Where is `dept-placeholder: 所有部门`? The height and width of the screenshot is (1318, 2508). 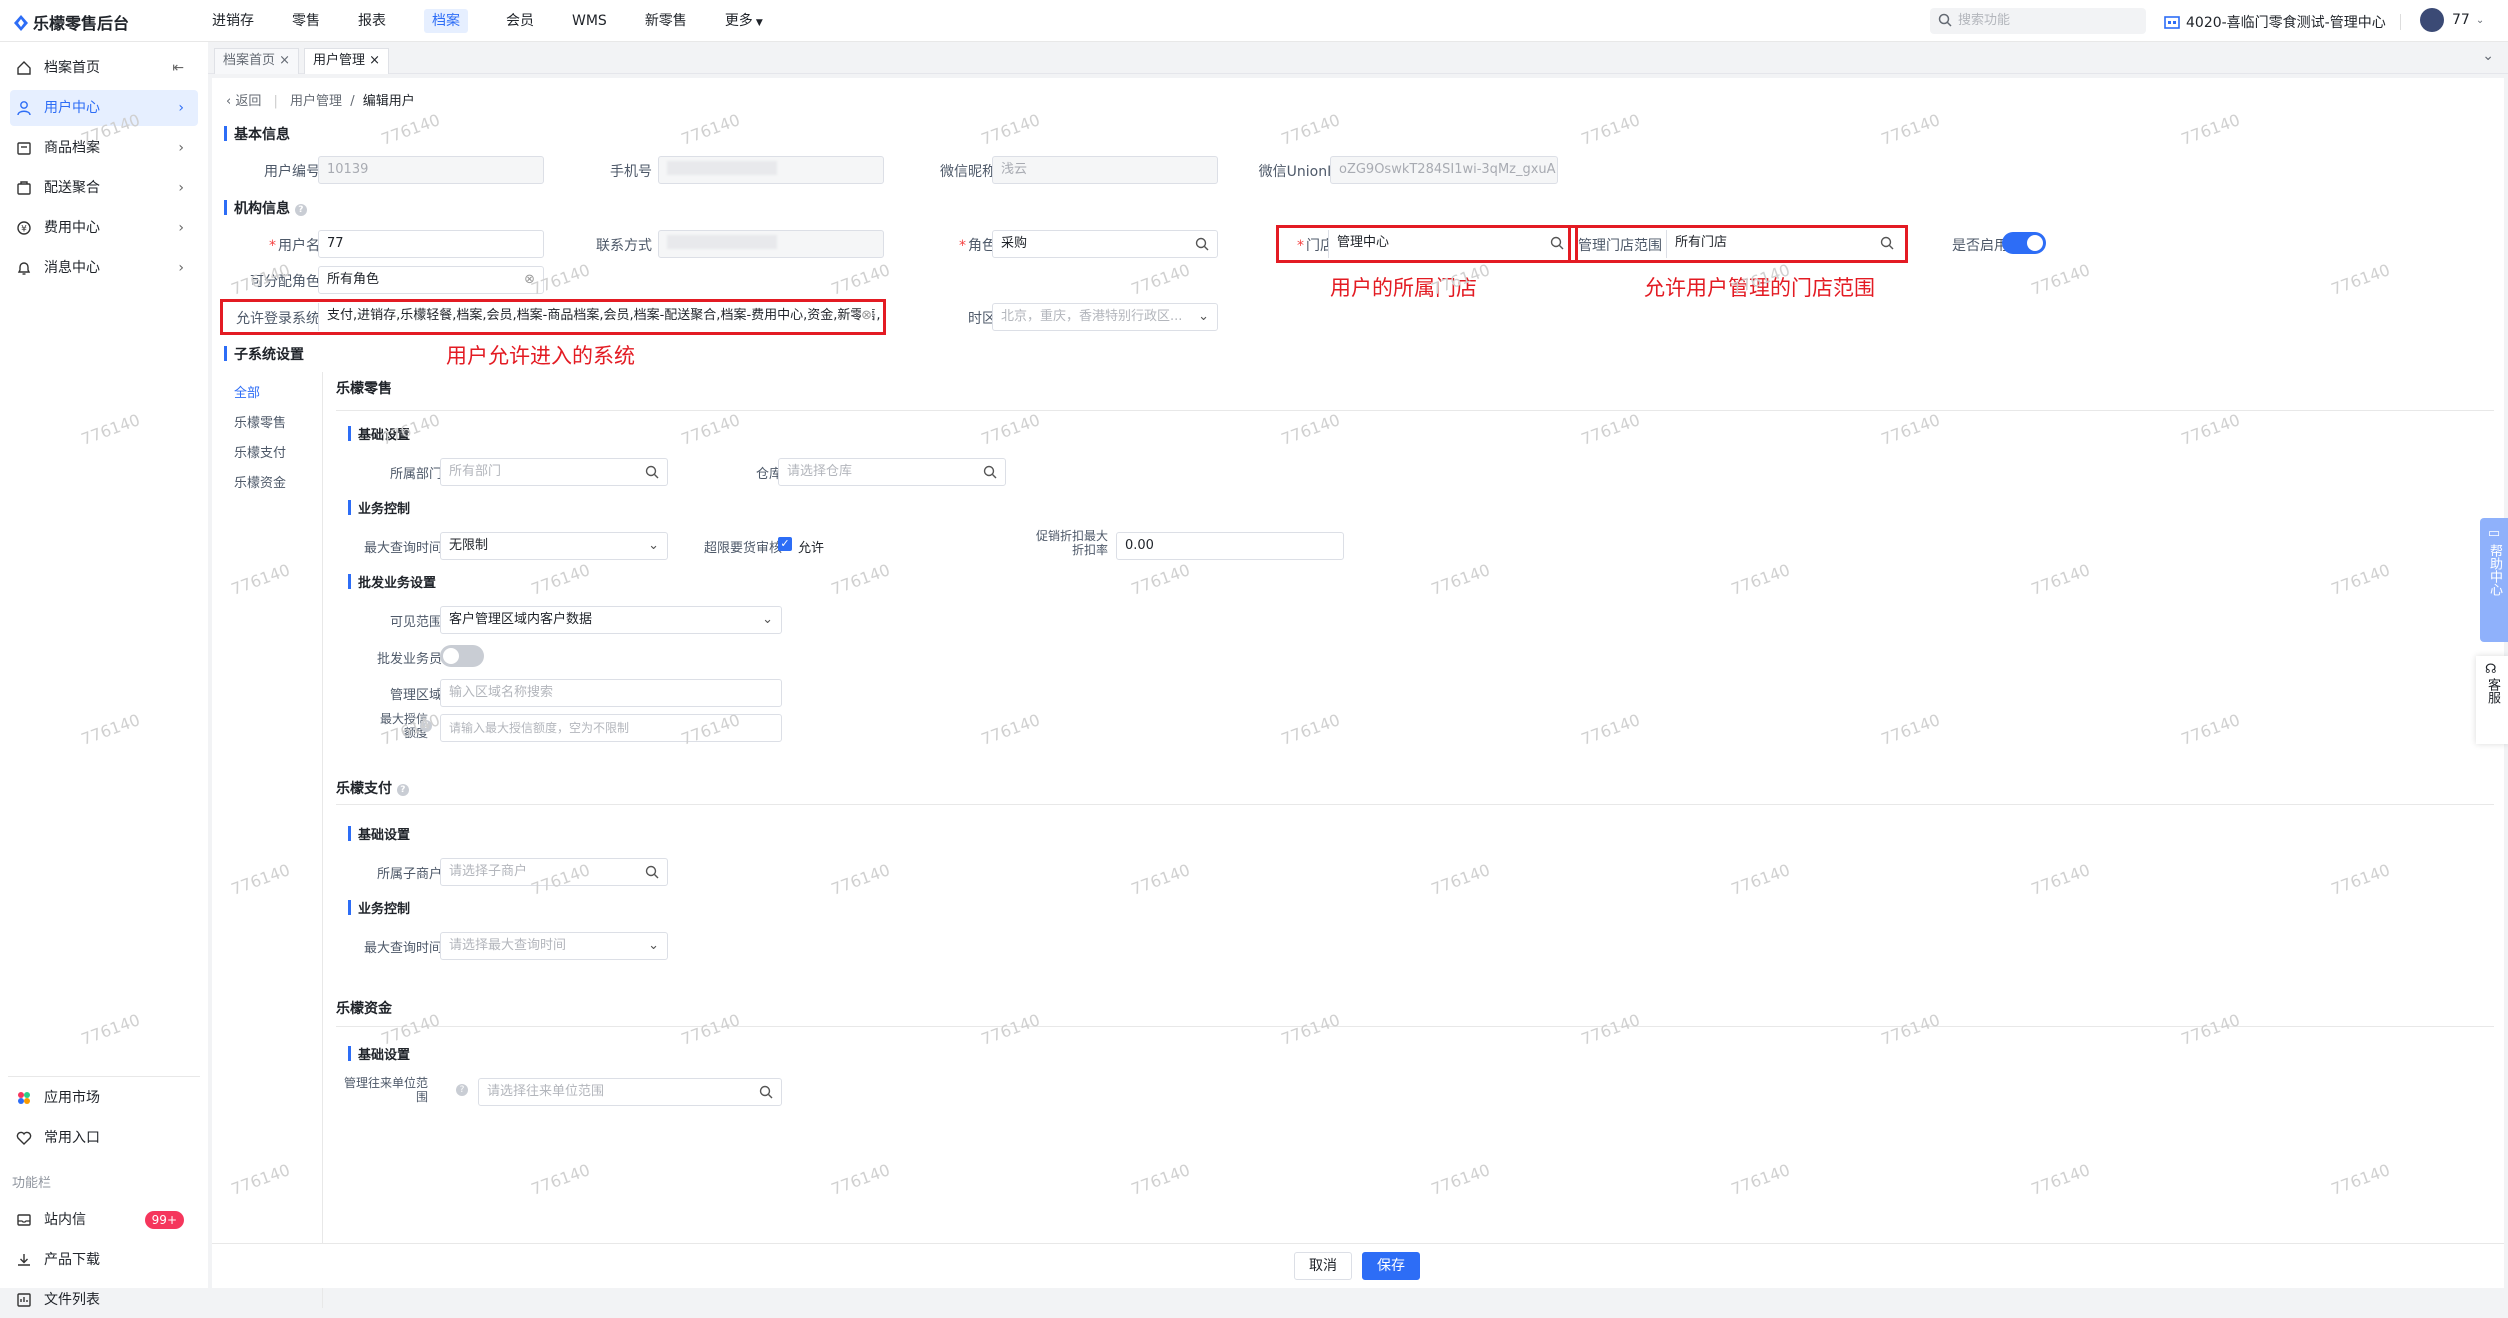 dept-placeholder: 所有部门 is located at coordinates (475, 471).